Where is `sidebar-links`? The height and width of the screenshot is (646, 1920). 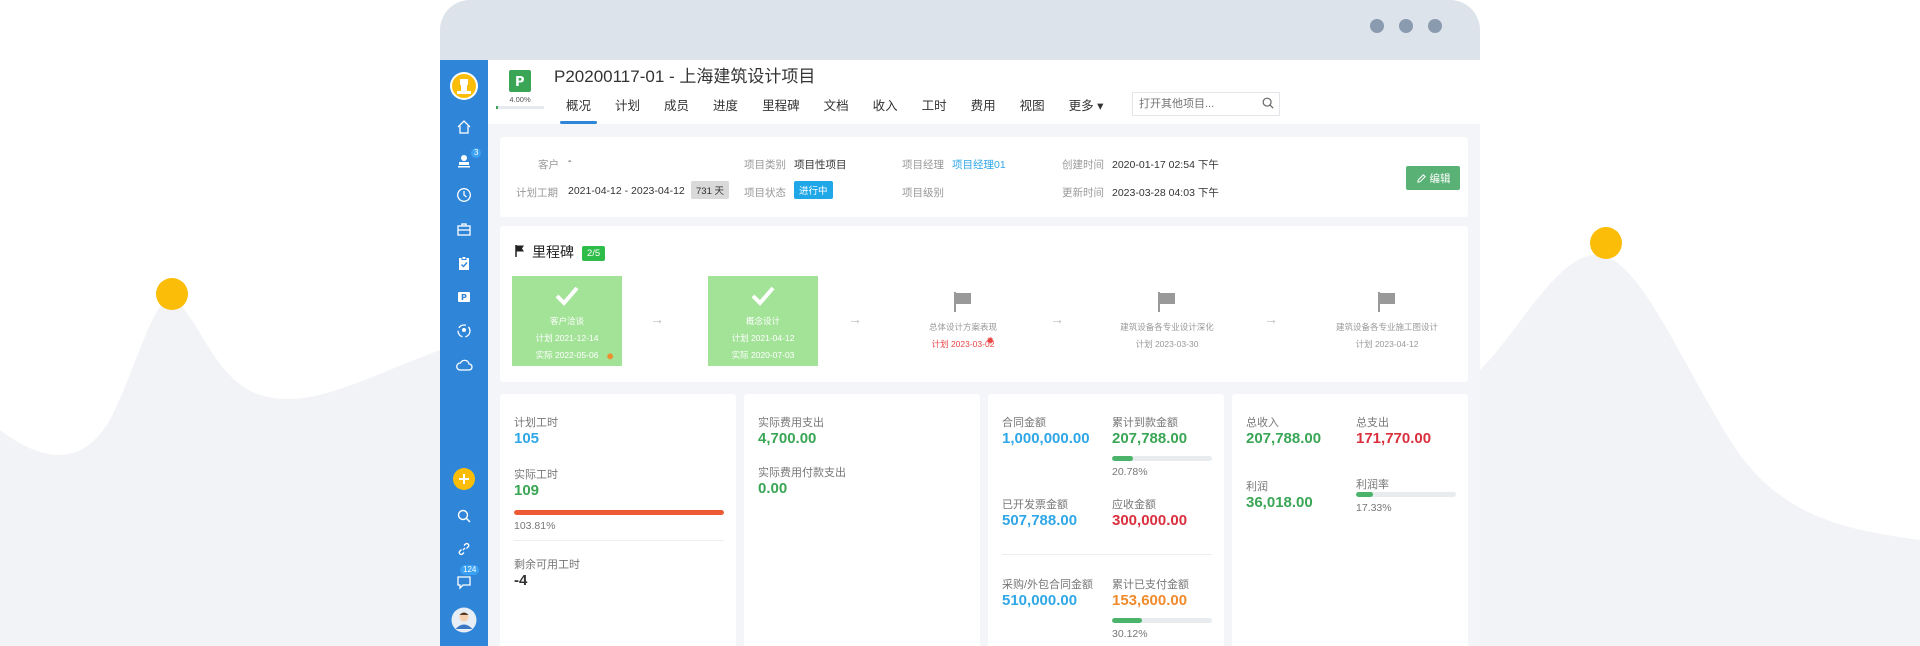
sidebar-links is located at coordinates (464, 549).